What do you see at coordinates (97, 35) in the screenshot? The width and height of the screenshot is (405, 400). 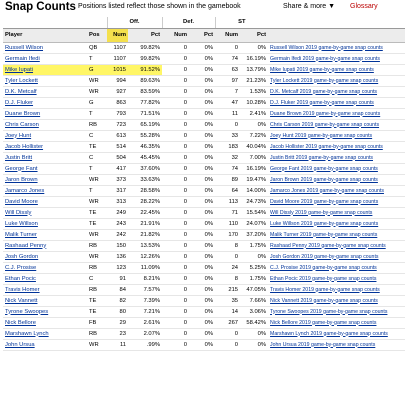 I see `col-header-pos: Pos` at bounding box center [97, 35].